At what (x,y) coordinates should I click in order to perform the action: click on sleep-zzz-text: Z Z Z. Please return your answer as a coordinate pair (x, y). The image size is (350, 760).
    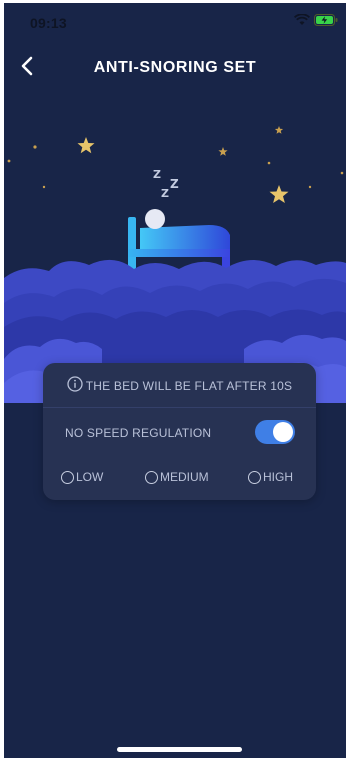
    Looking at the image, I should click on (166, 184).